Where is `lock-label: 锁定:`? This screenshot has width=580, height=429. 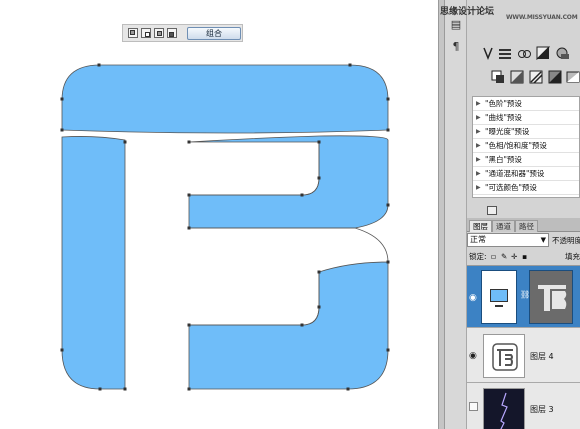 lock-label: 锁定: is located at coordinates (478, 256).